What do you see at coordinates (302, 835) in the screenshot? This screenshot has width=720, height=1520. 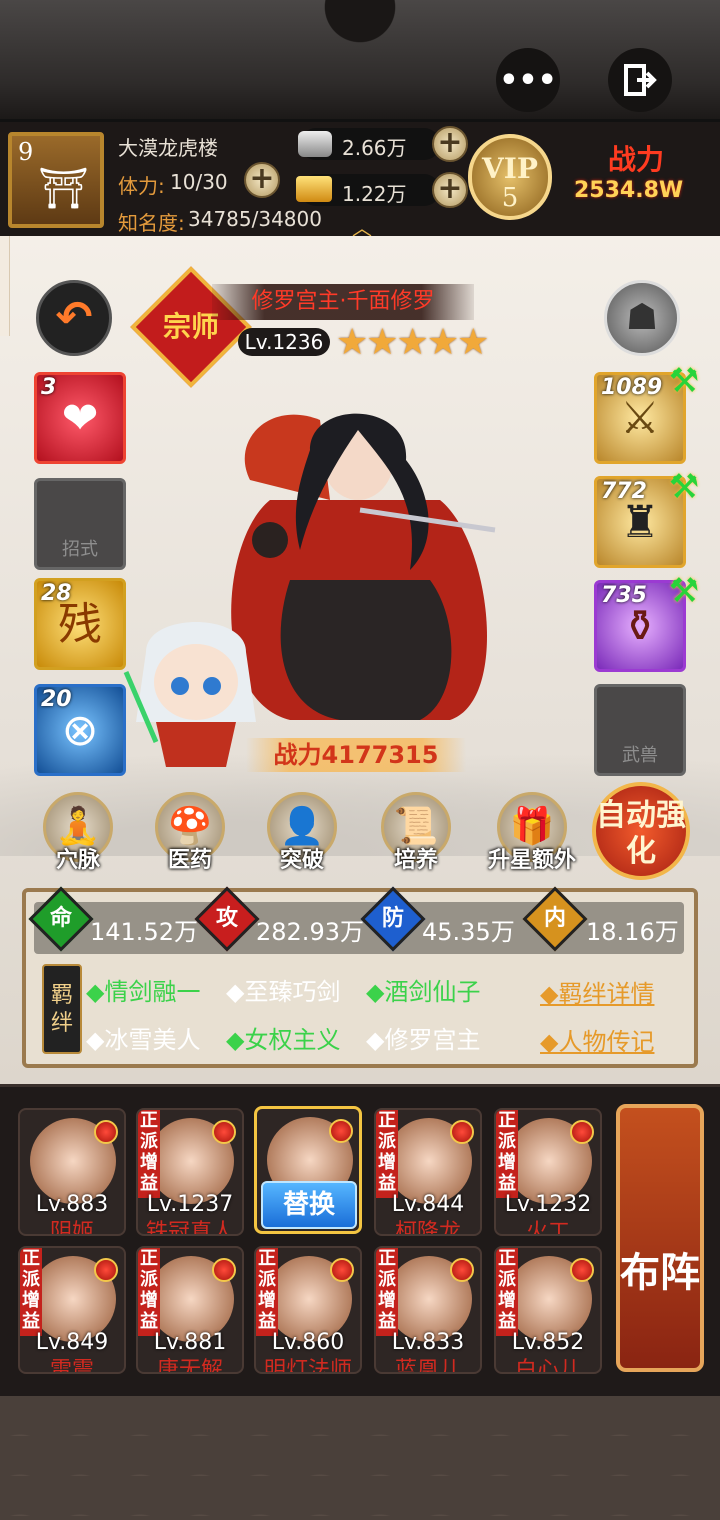 I see `feature-breakthrough: 👤 突破` at bounding box center [302, 835].